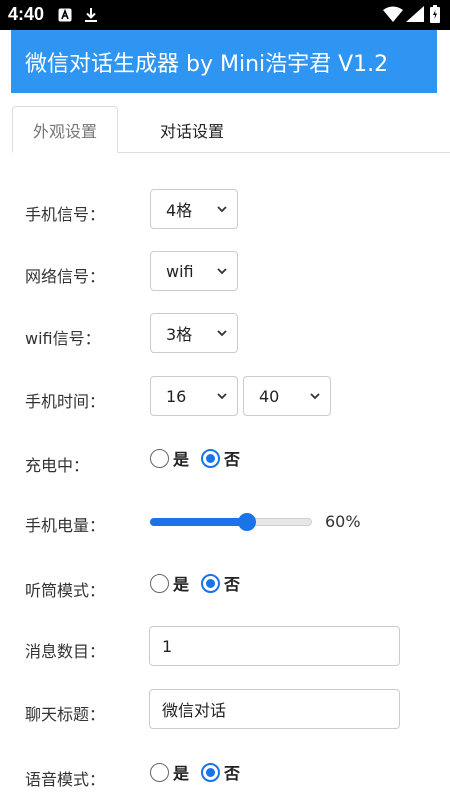 This screenshot has width=450, height=800. Describe the element at coordinates (65, 590) in the screenshot. I see `earpiece-mode-label: 听筒模式：` at that location.